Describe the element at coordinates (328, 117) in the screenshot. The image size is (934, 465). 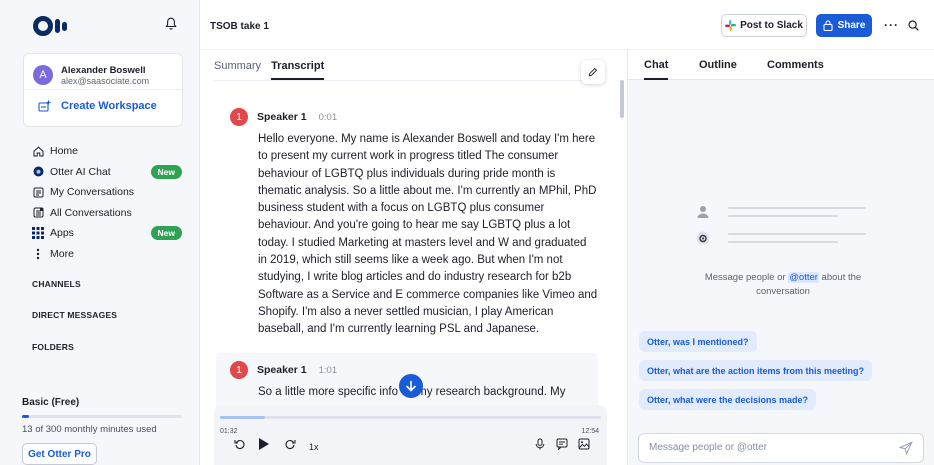
I see `segment-timestamp: 0:01` at that location.